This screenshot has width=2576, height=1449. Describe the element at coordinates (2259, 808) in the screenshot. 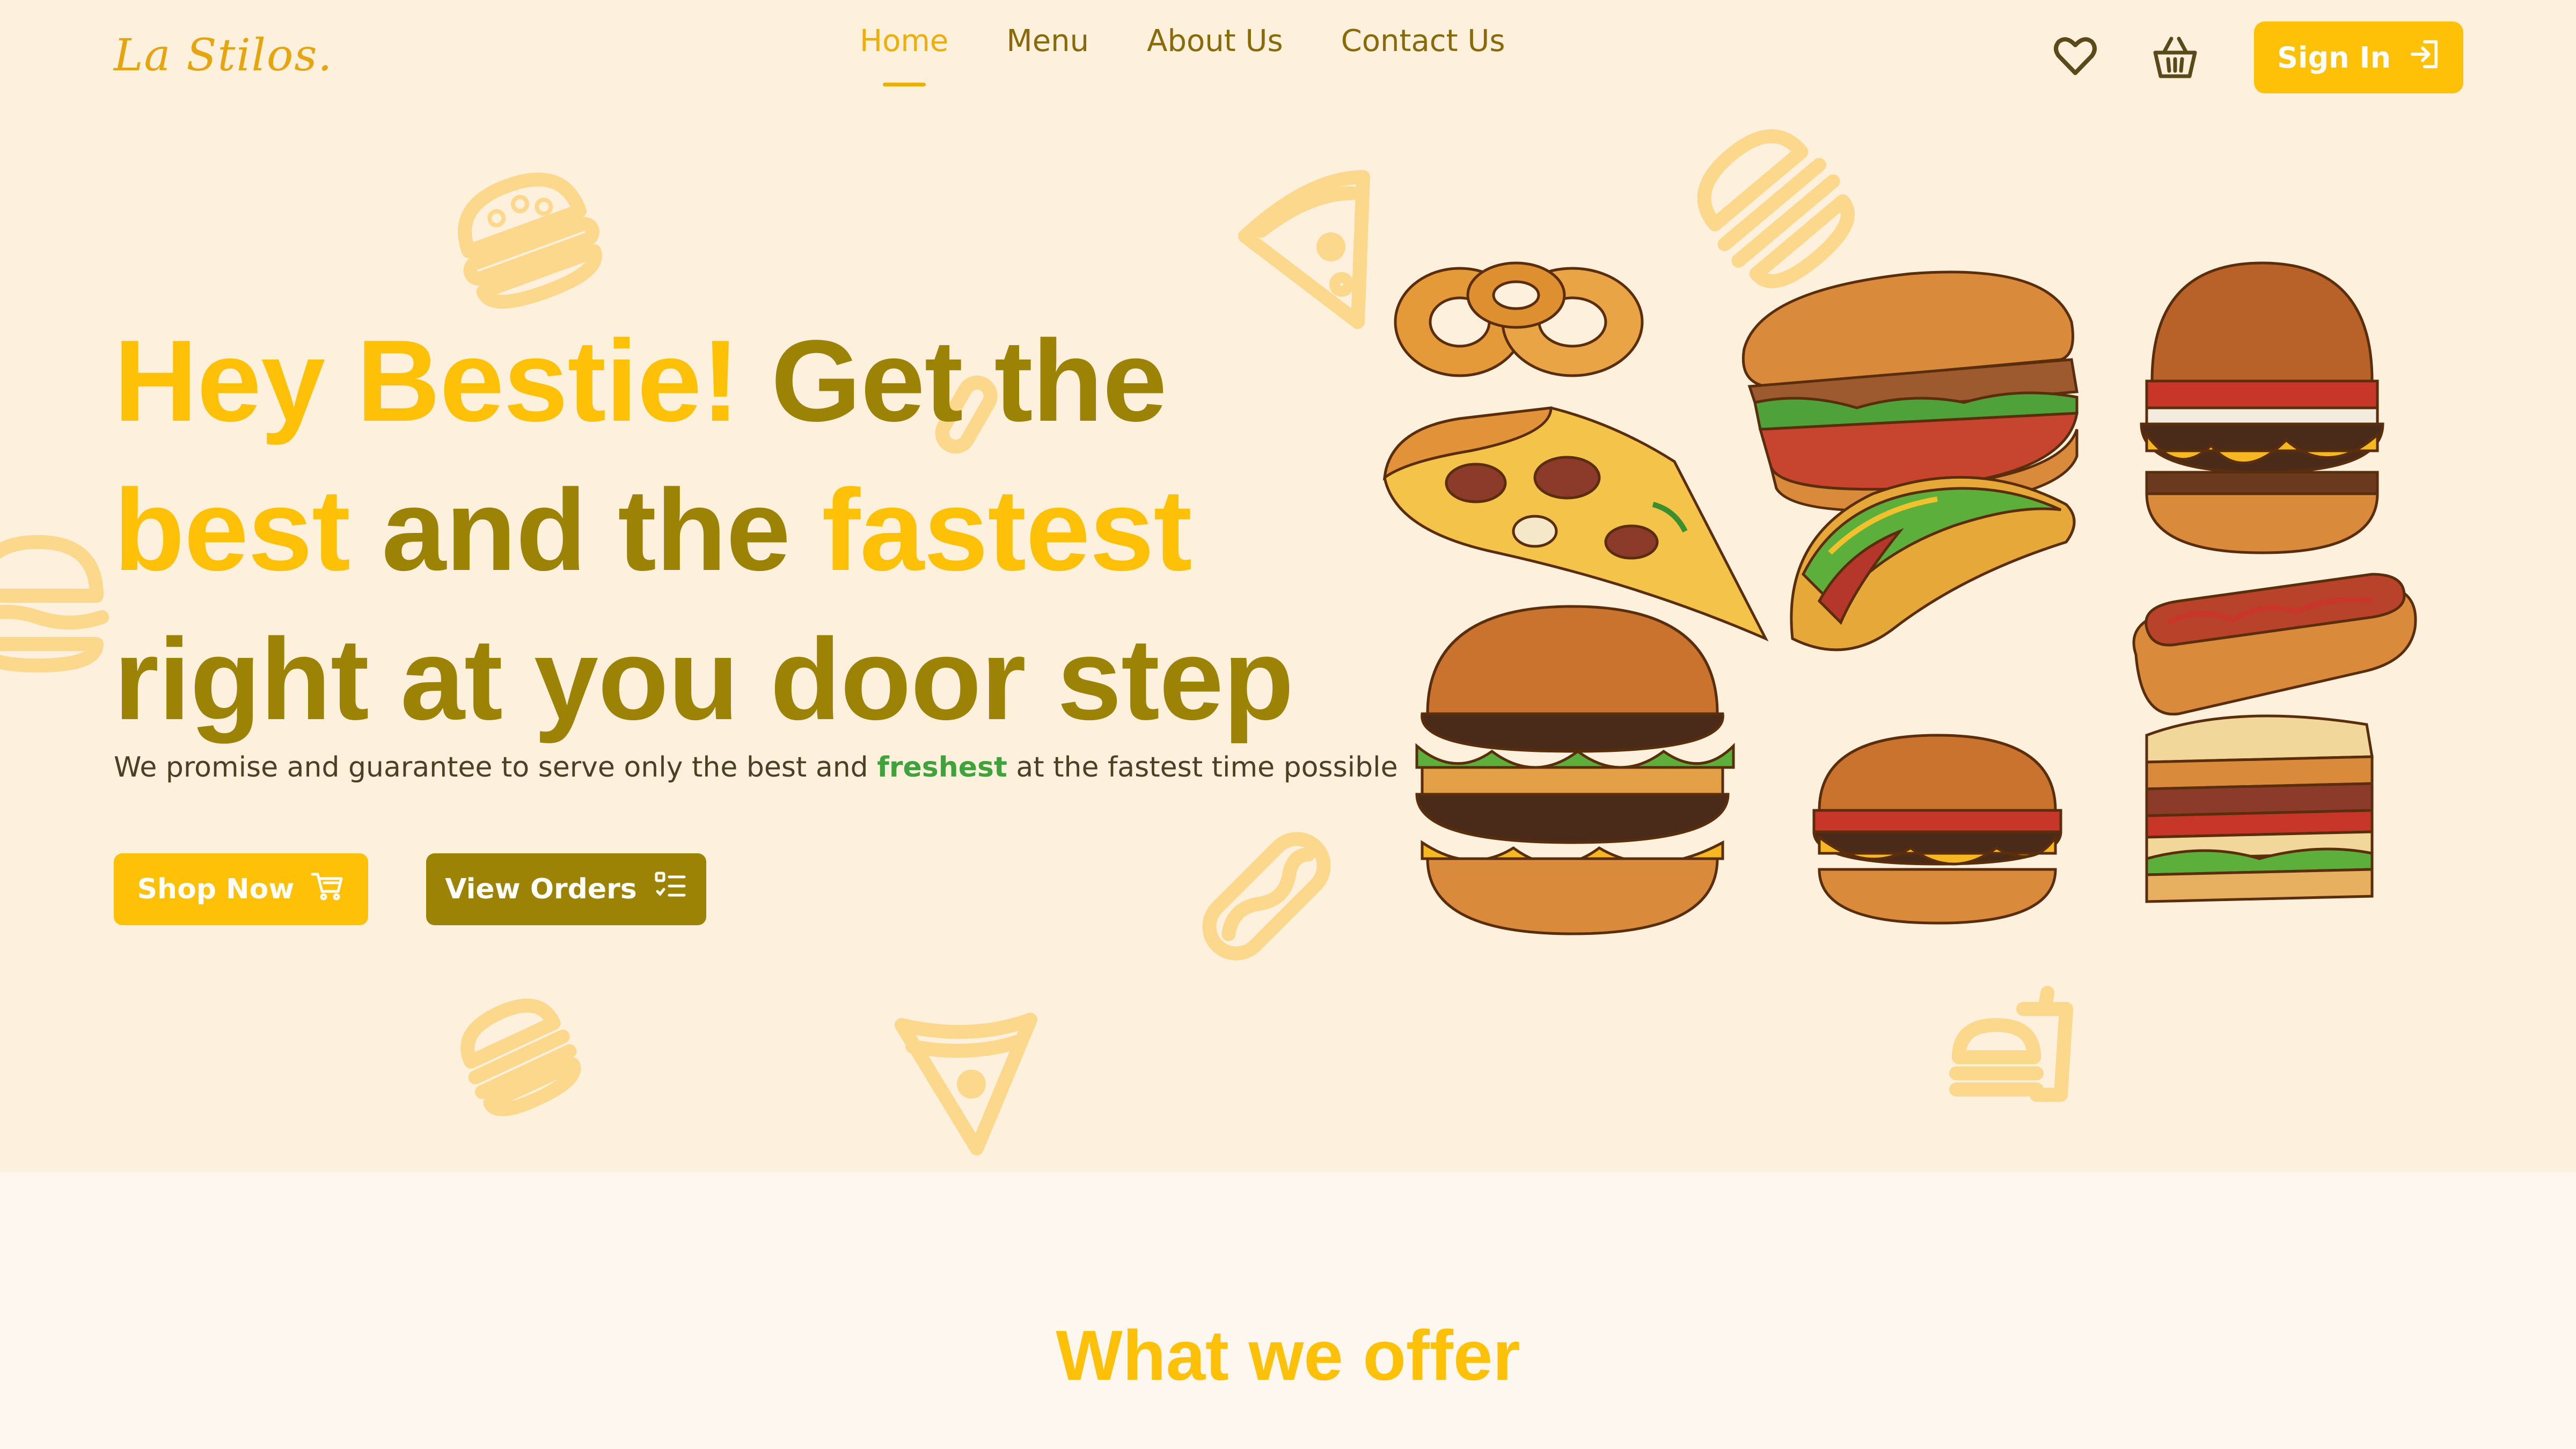

I see `club-sandwich-illustration` at that location.